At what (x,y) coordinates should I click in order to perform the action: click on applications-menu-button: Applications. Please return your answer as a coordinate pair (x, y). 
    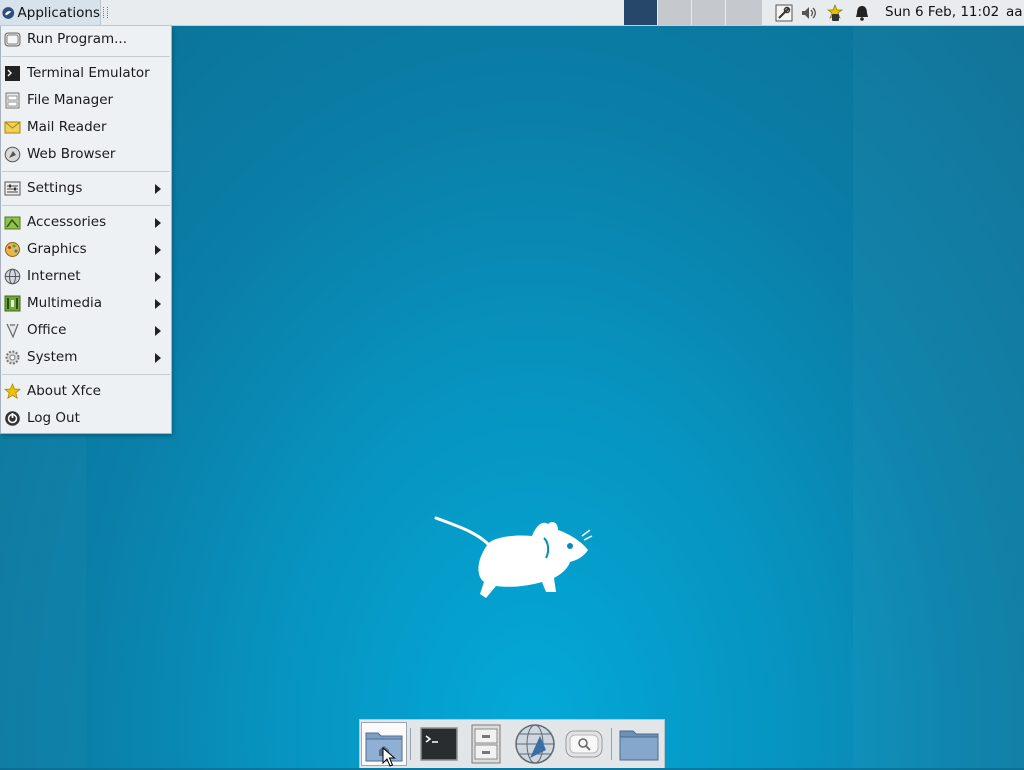
    Looking at the image, I should click on (50, 12).